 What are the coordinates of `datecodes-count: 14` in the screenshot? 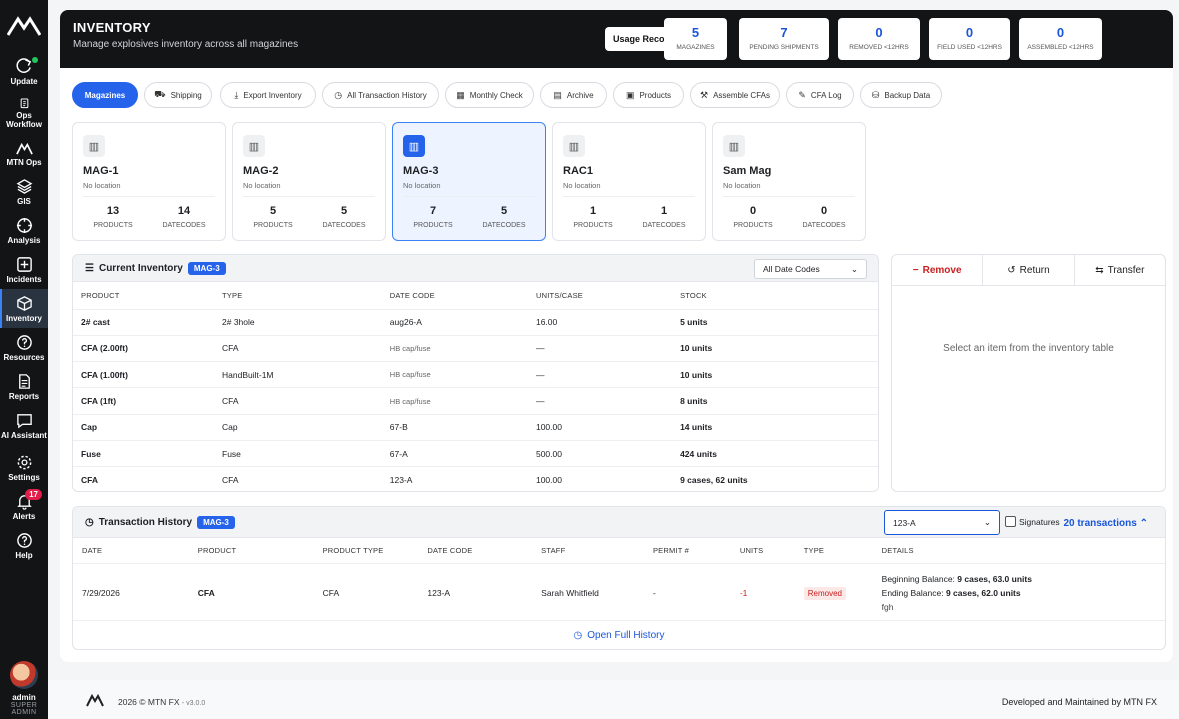 It's located at (184, 211).